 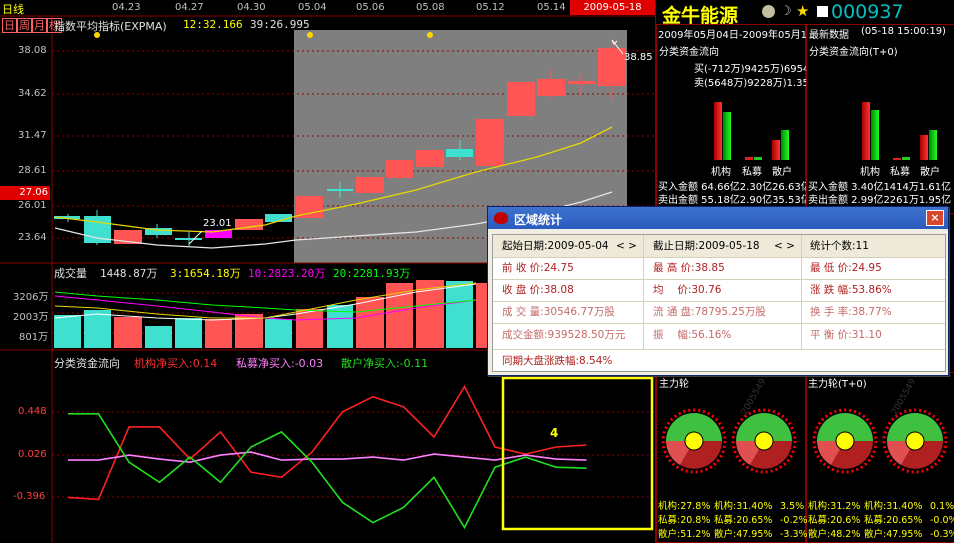 I want to click on flow-title-right: 分类资金流向(T+0), so click(x=853, y=52).